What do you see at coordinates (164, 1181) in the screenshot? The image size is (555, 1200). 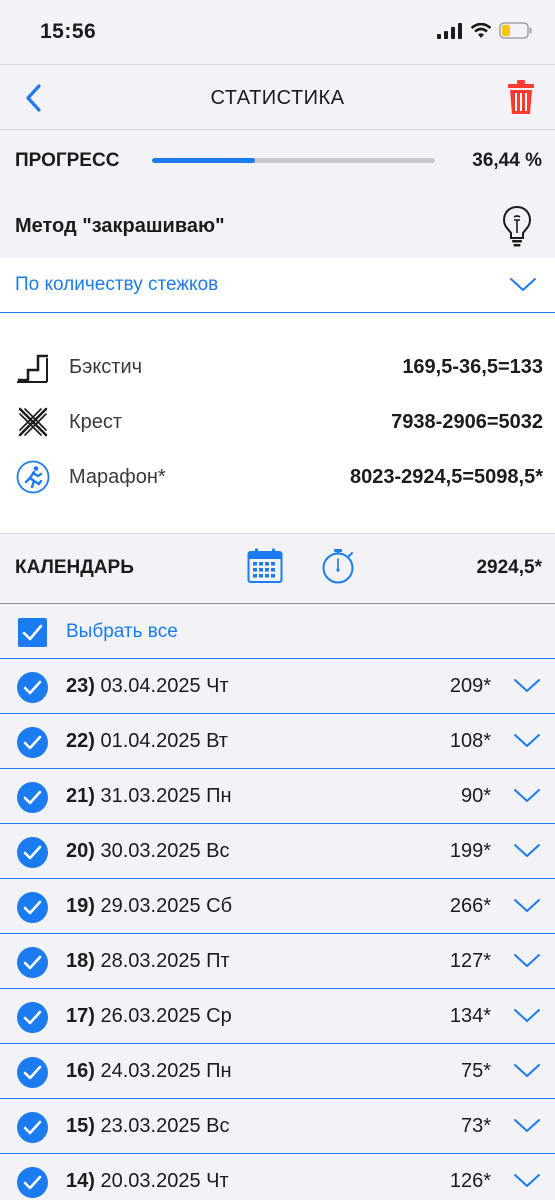 I see `day-date: 20.03.2025 Чт` at bounding box center [164, 1181].